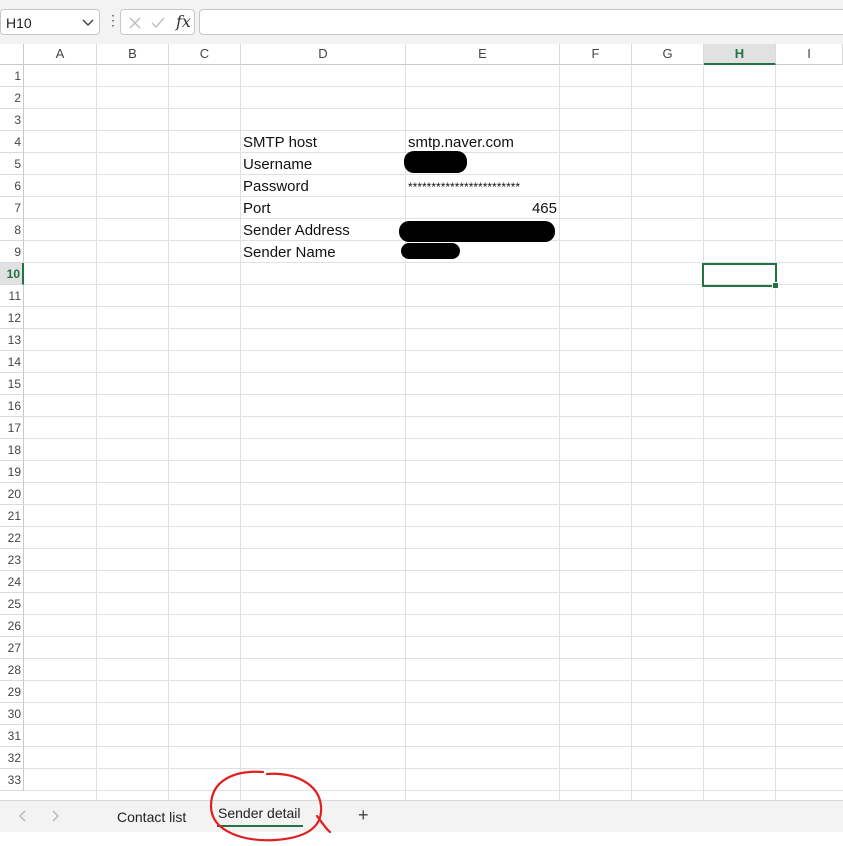 The height and width of the screenshot is (846, 843). What do you see at coordinates (55, 816) in the screenshot?
I see `chevron-right-icon` at bounding box center [55, 816].